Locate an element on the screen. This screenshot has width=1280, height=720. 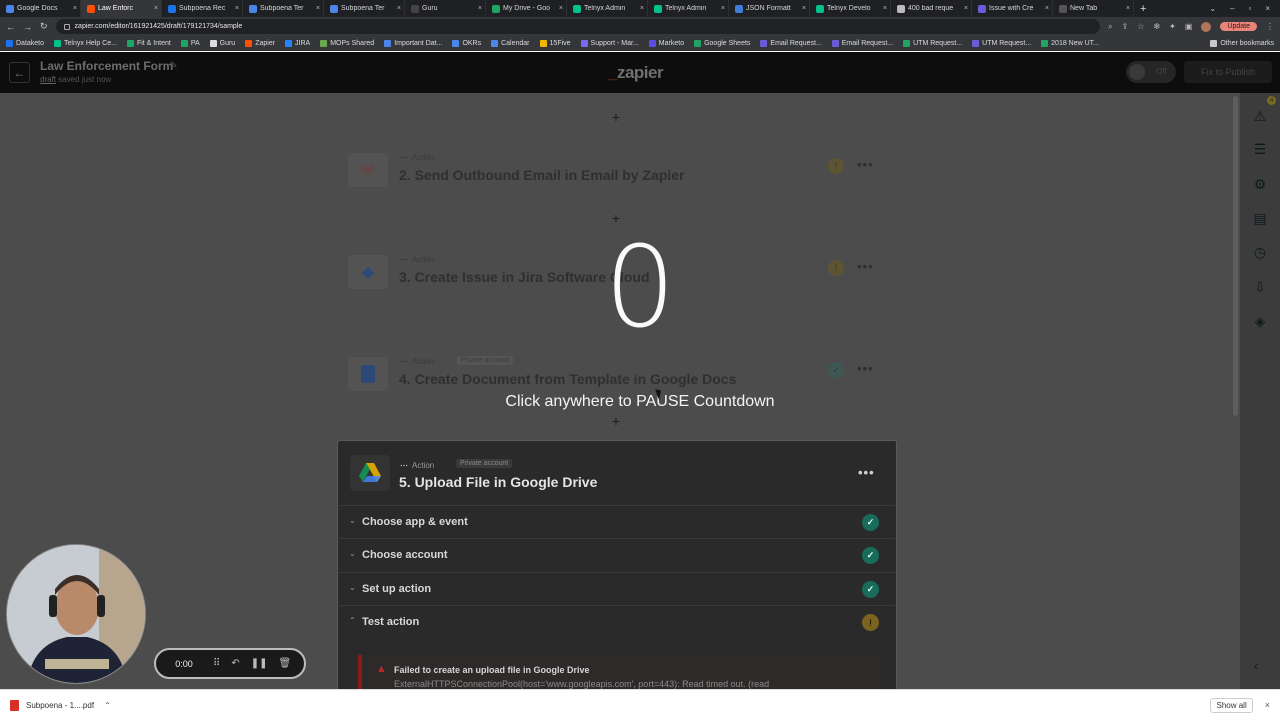
bookmark-item: Zapier is located at coordinates (260, 43).